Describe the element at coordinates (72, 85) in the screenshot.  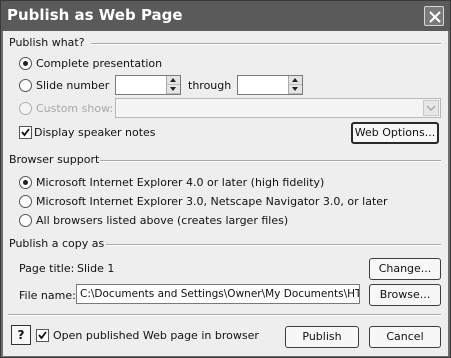
I see `slide-number-label: Slide number` at that location.